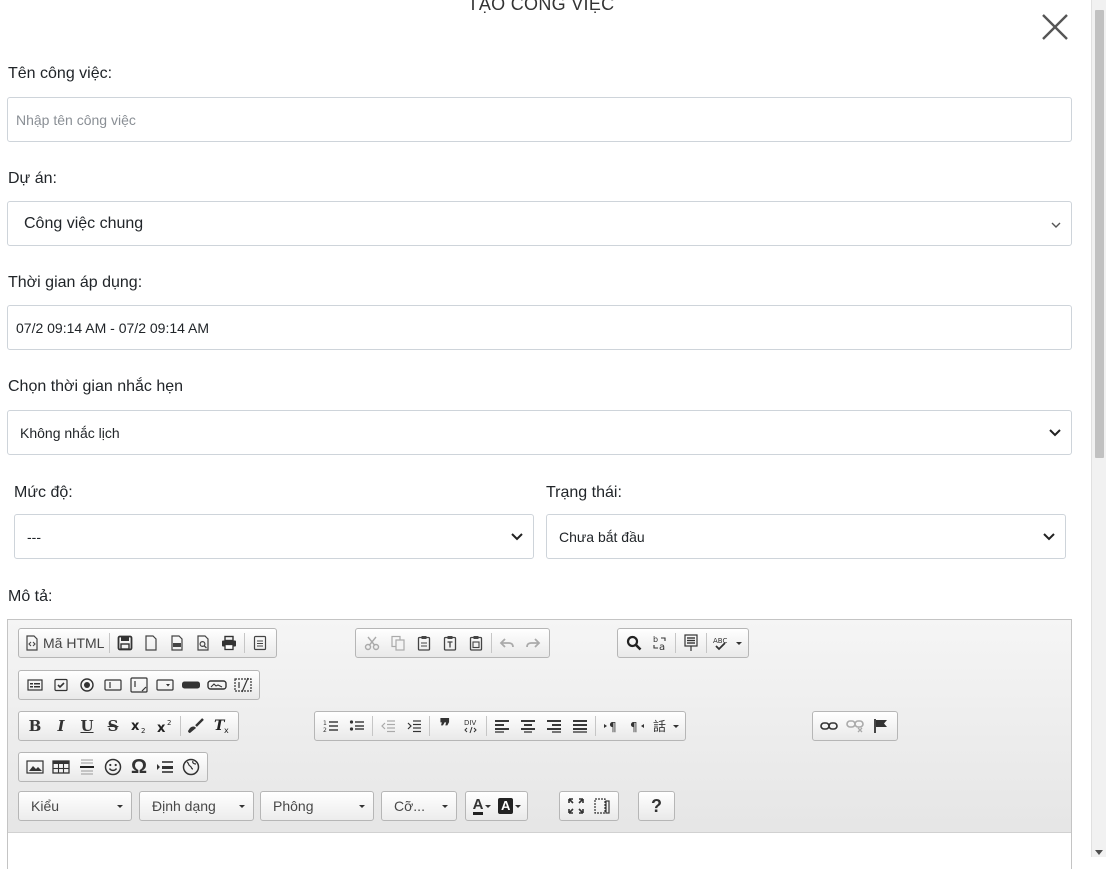 The image size is (1106, 872). I want to click on radio-button, so click(87, 685).